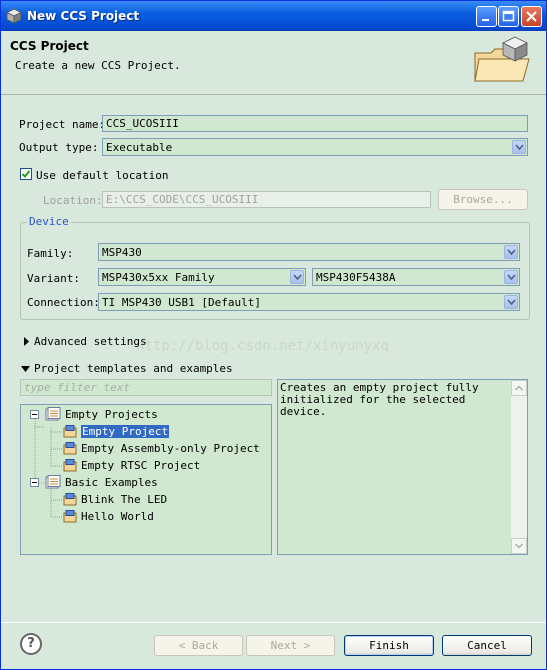 This screenshot has width=547, height=670. I want to click on page-title: CCS Project, so click(49, 46).